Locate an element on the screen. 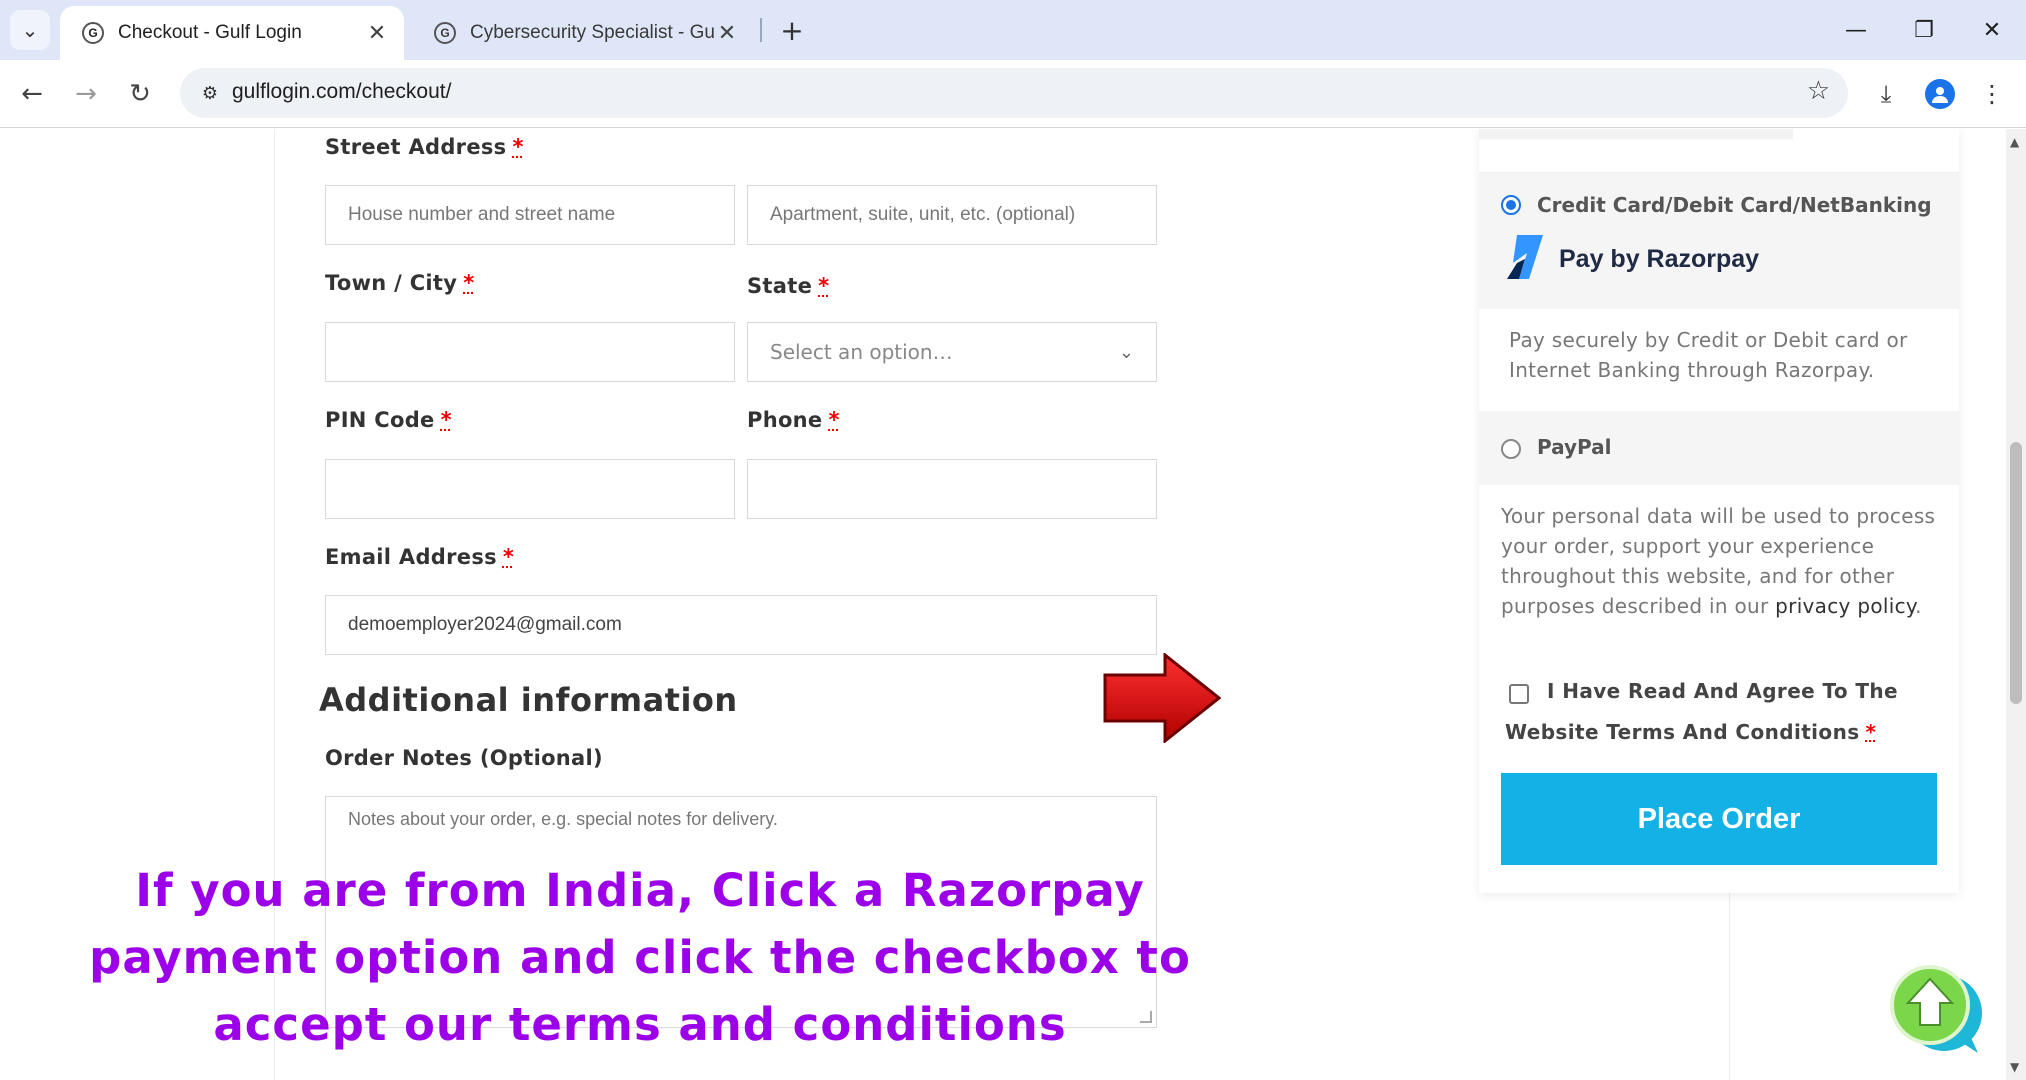 Image resolution: width=2026 pixels, height=1080 pixels. reload-icon: ↻ is located at coordinates (140, 94).